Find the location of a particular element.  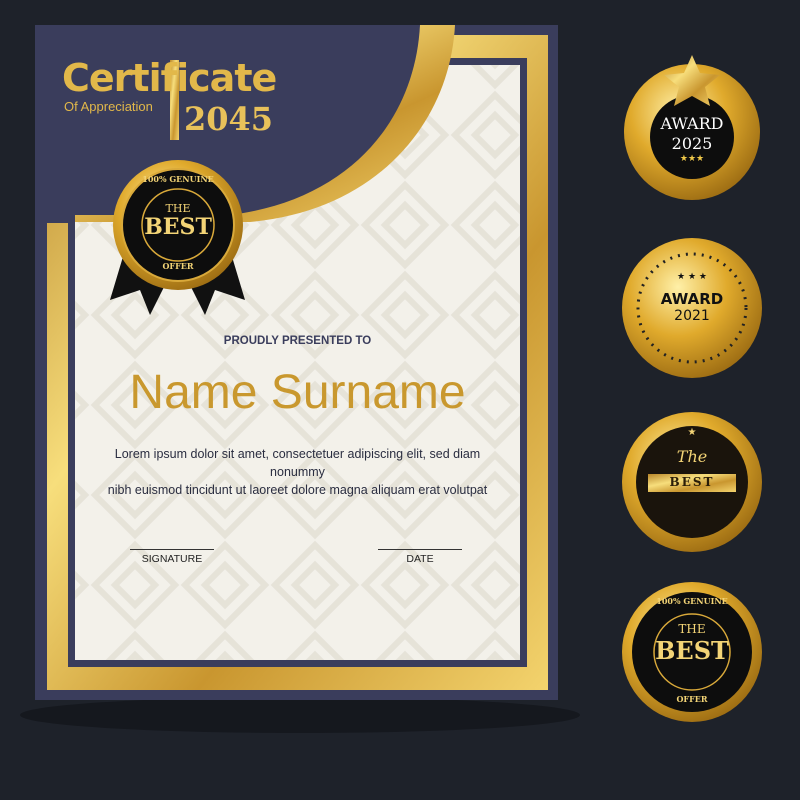

certificate-title: Certificate is located at coordinates (169, 78).